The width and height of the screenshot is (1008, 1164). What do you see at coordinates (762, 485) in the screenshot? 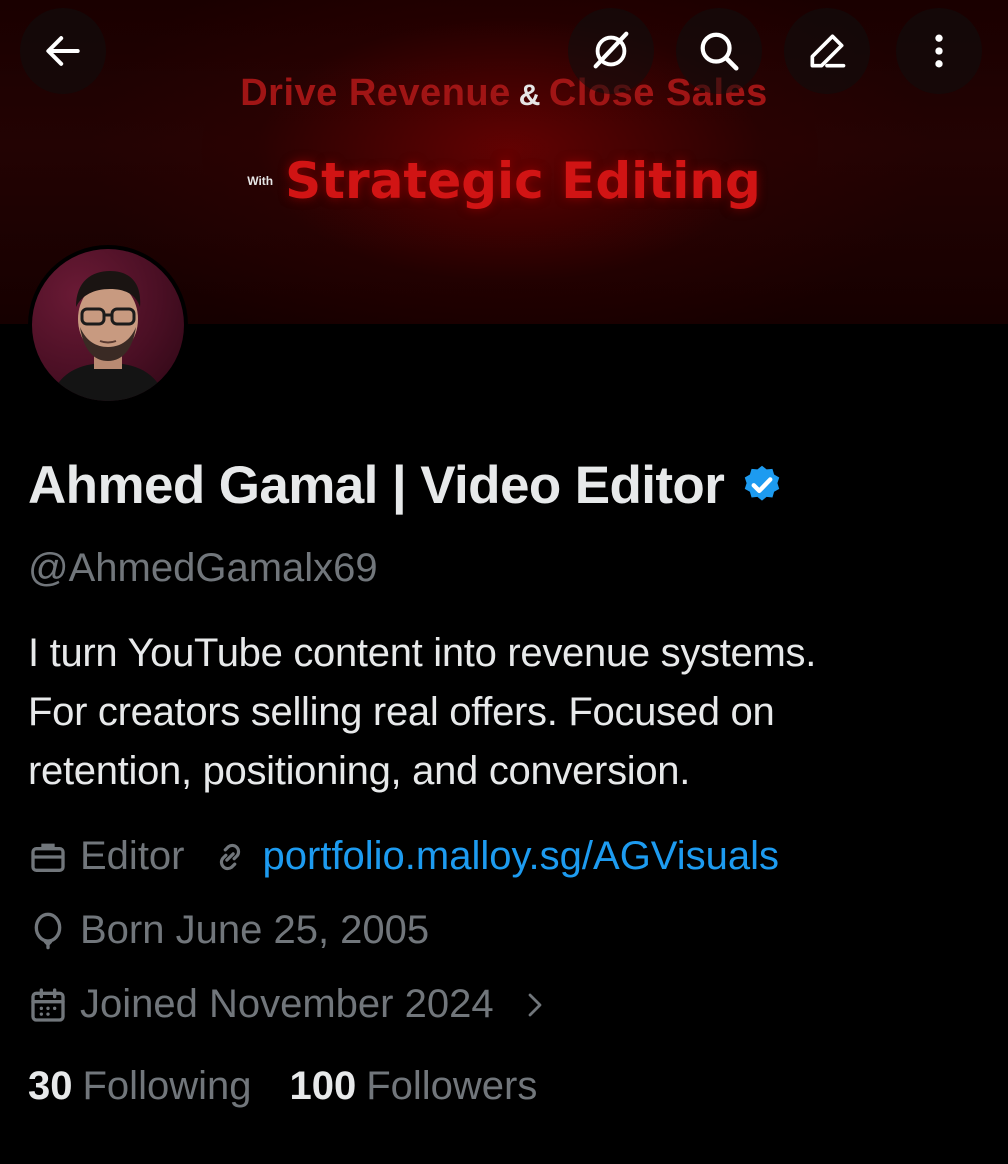
I see `verified-badge-icon` at bounding box center [762, 485].